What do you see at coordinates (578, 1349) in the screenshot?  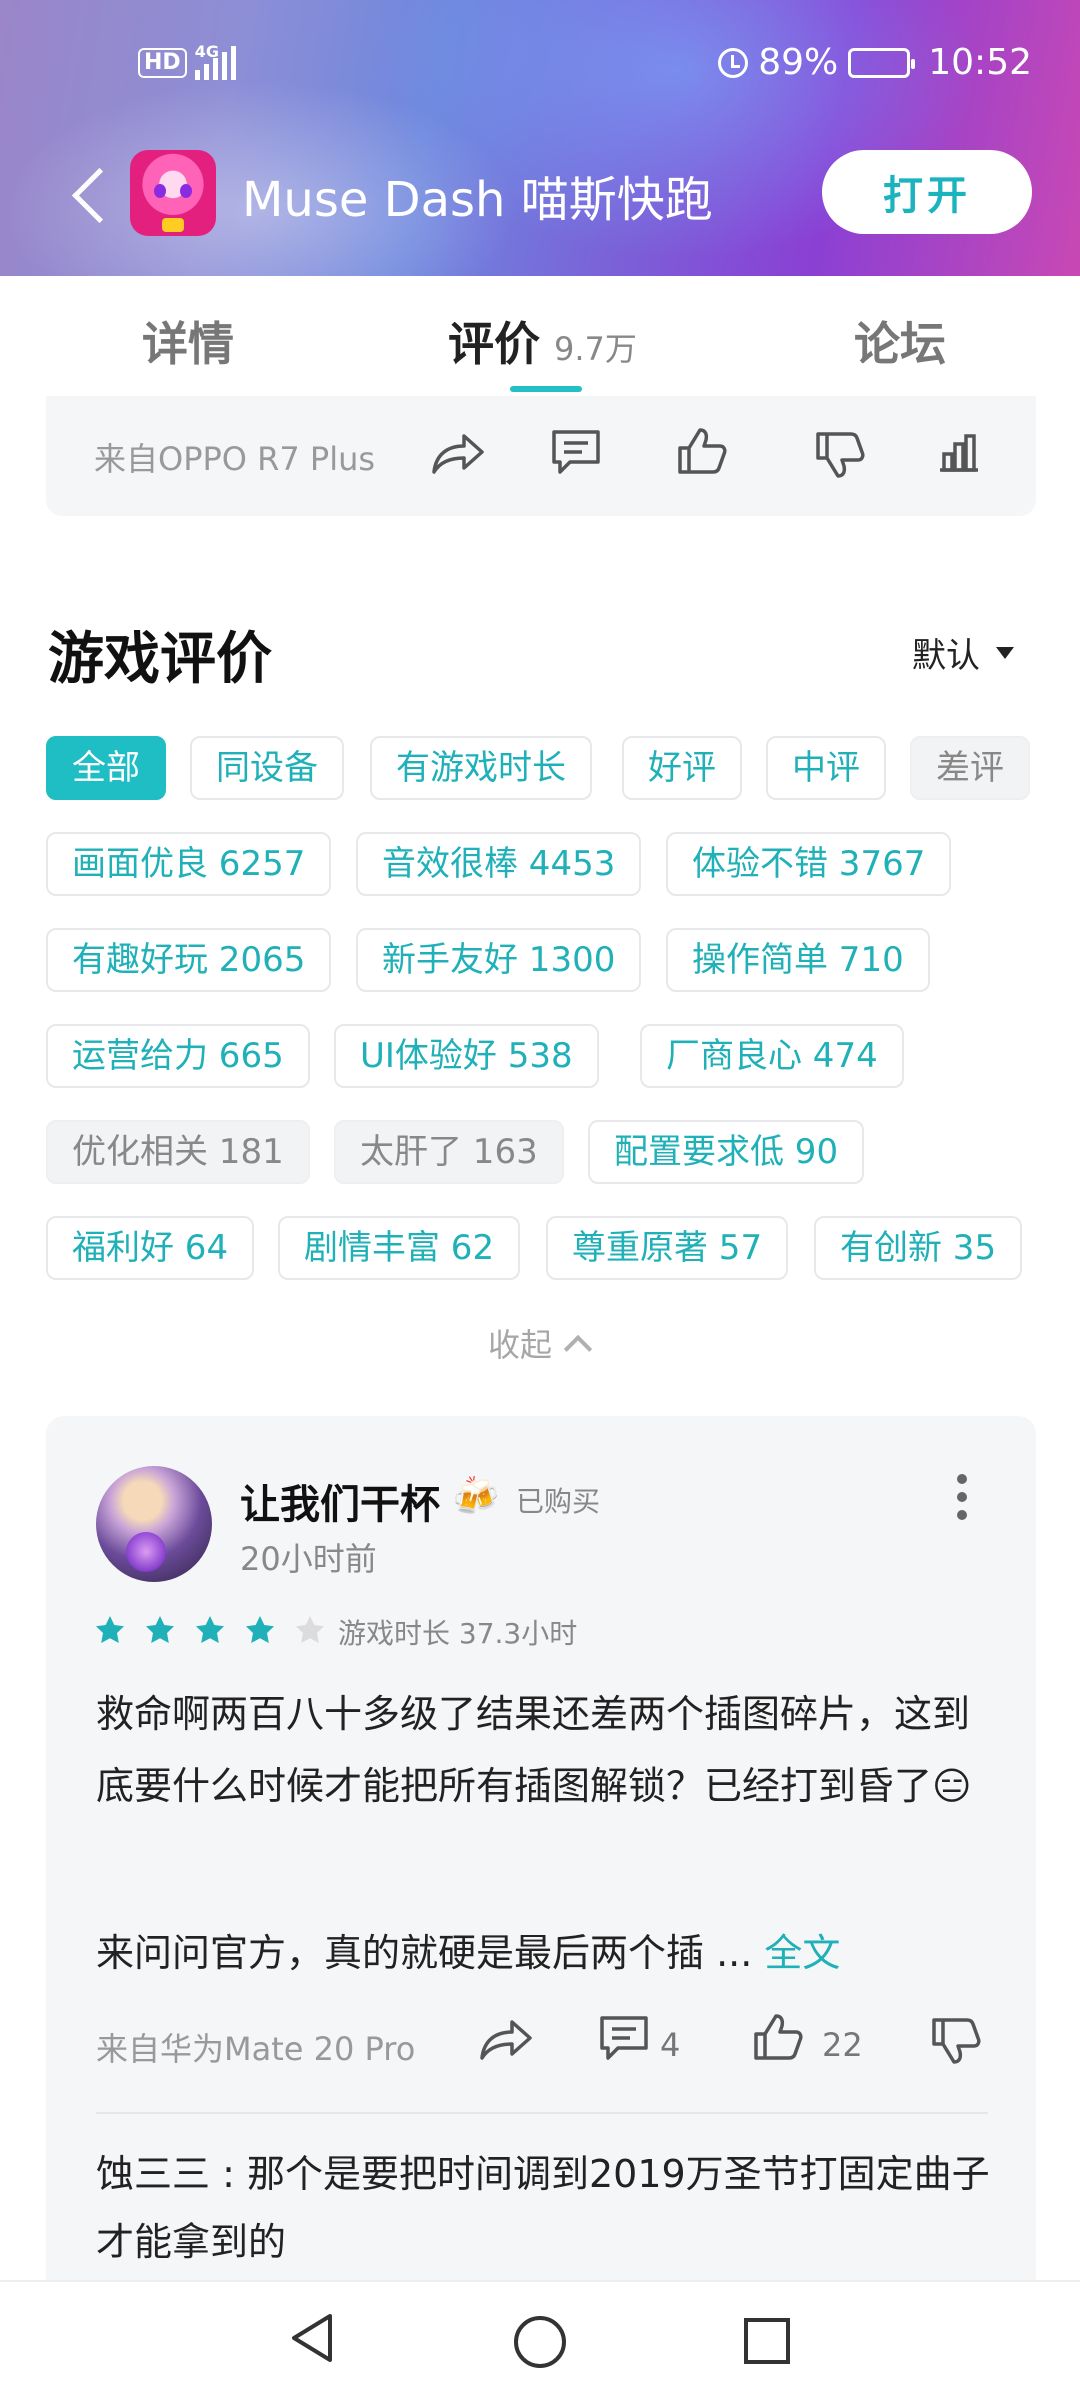 I see `chevron-up-icon` at bounding box center [578, 1349].